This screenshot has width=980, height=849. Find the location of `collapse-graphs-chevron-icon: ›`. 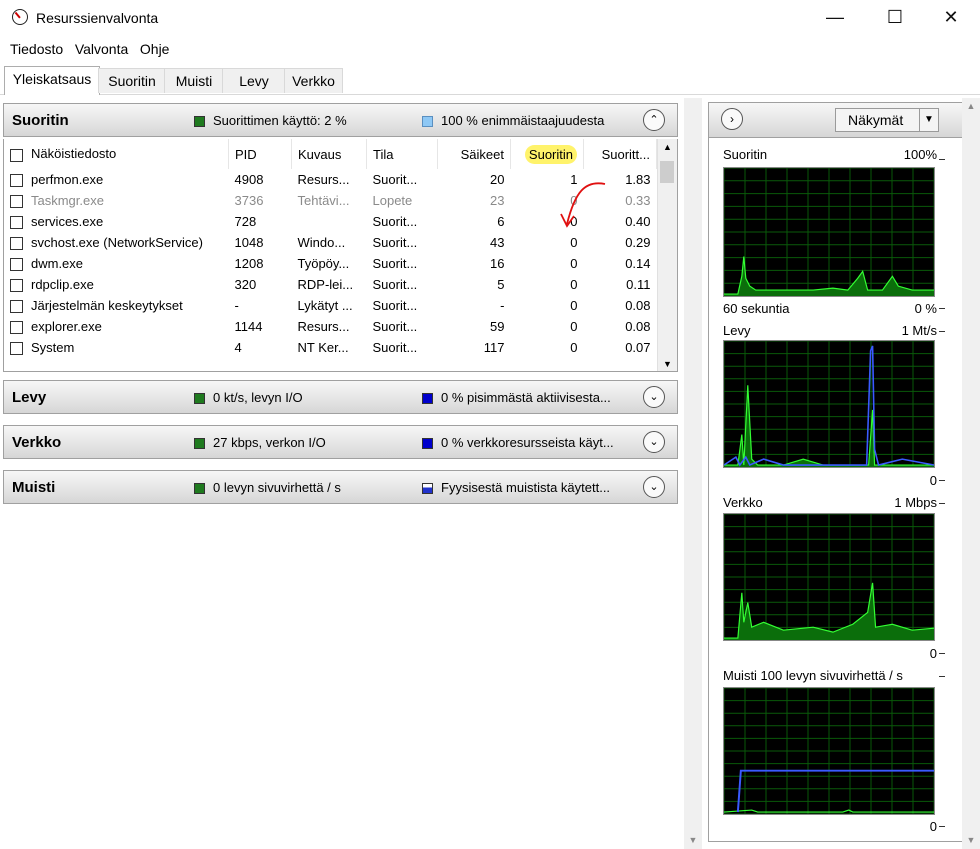

collapse-graphs-chevron-icon: › is located at coordinates (732, 119).